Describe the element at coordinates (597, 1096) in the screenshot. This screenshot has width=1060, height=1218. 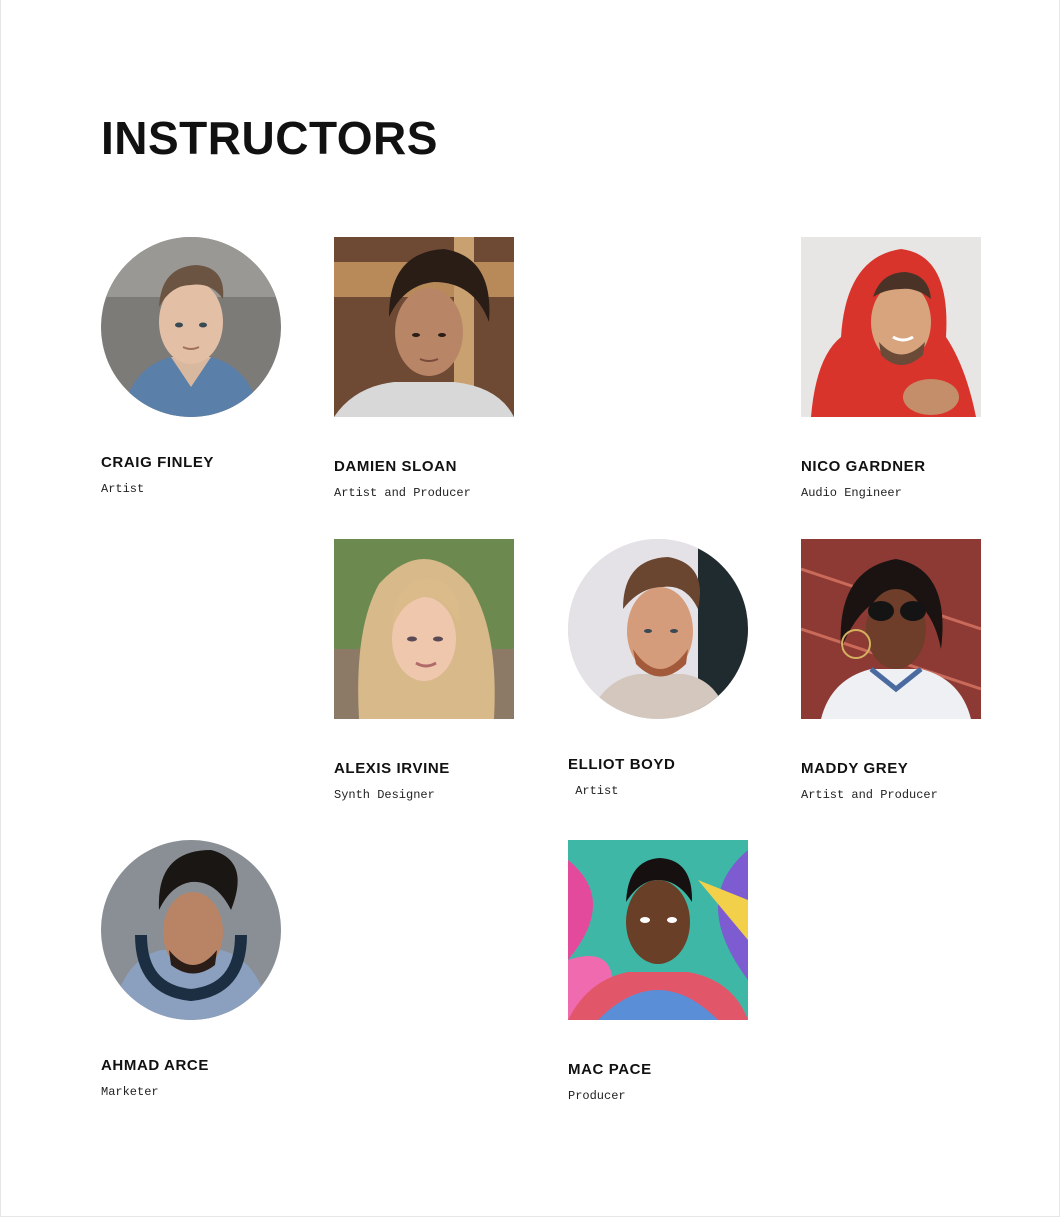
I see `instructor-role: Producer` at that location.